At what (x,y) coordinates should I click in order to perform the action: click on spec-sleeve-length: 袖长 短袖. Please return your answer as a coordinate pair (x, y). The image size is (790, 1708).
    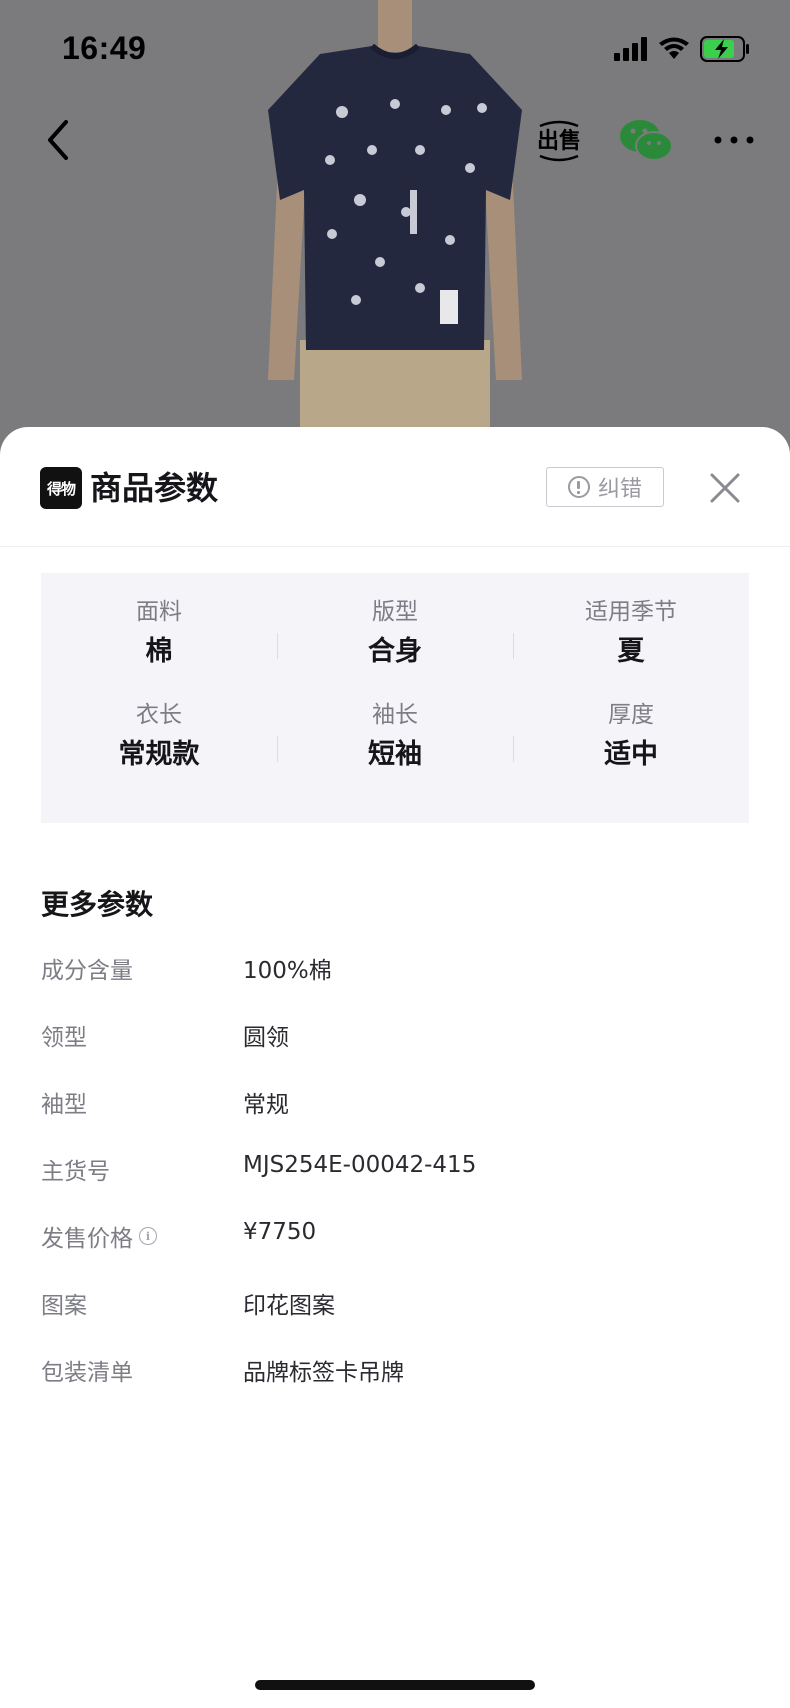
    Looking at the image, I should click on (395, 726).